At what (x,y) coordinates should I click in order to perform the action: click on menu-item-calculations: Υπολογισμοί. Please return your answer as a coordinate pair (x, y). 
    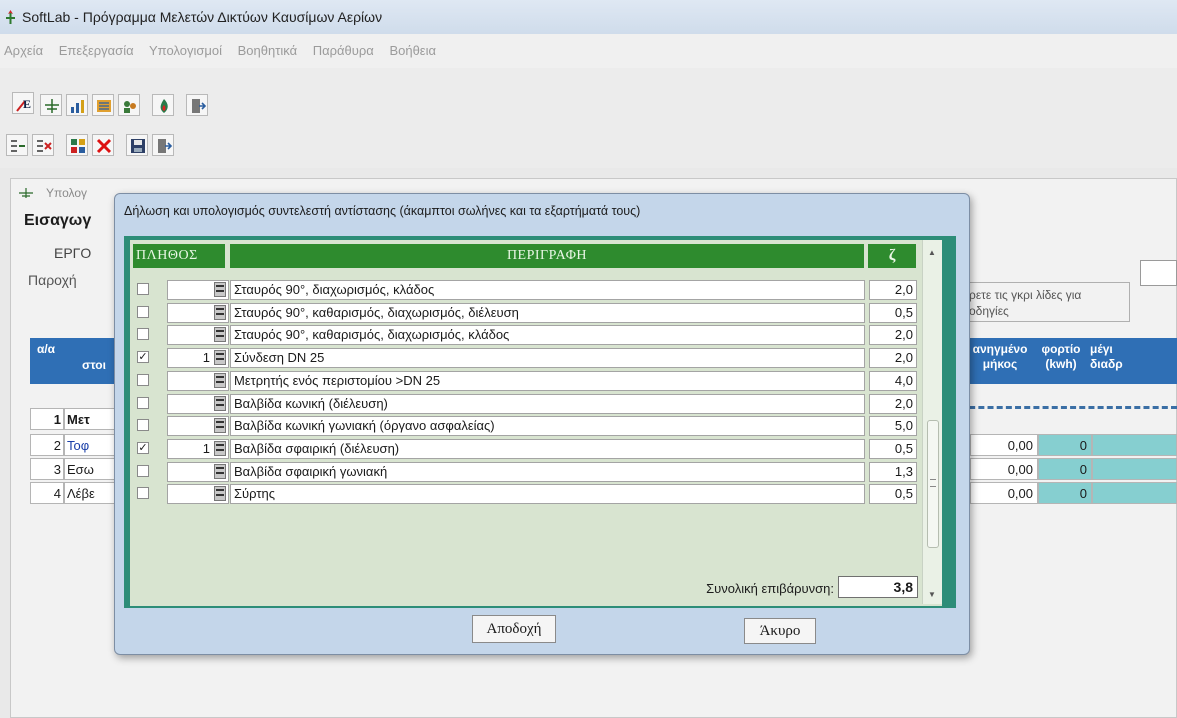
    Looking at the image, I should click on (185, 50).